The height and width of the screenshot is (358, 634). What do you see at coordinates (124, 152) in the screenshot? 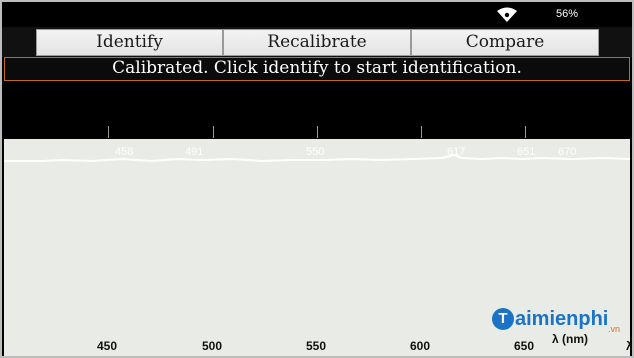
I see `peak-label: 458` at bounding box center [124, 152].